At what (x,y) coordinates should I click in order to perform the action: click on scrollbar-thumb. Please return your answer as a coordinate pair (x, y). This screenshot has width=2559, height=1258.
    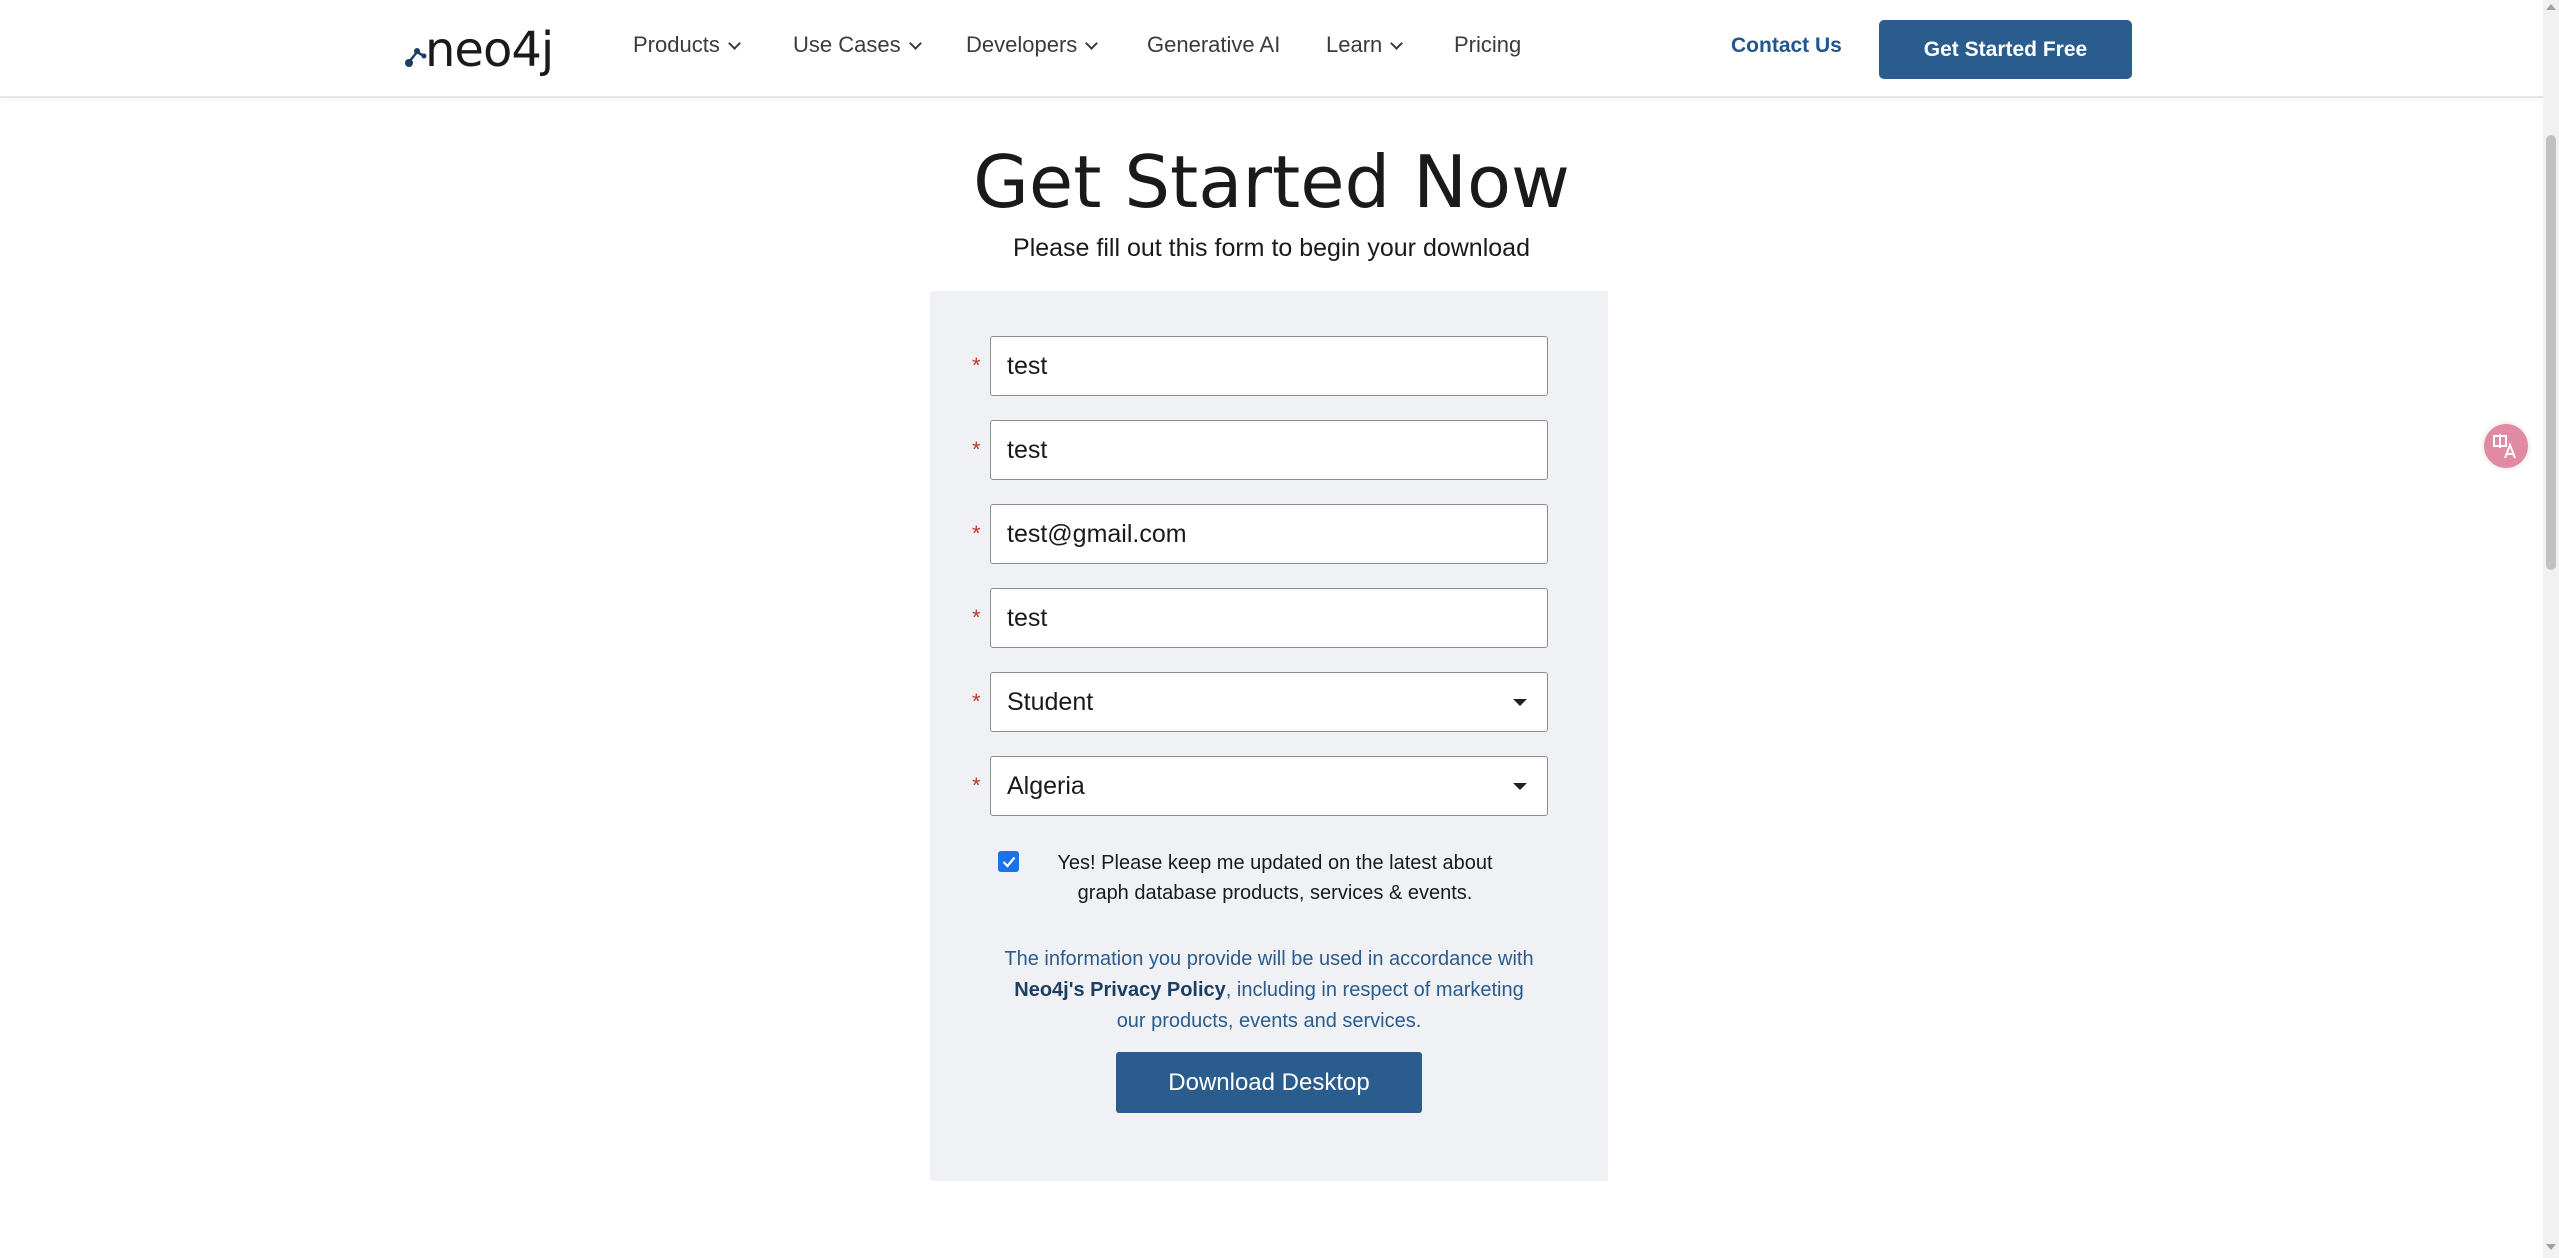
    Looking at the image, I should click on (2551, 352).